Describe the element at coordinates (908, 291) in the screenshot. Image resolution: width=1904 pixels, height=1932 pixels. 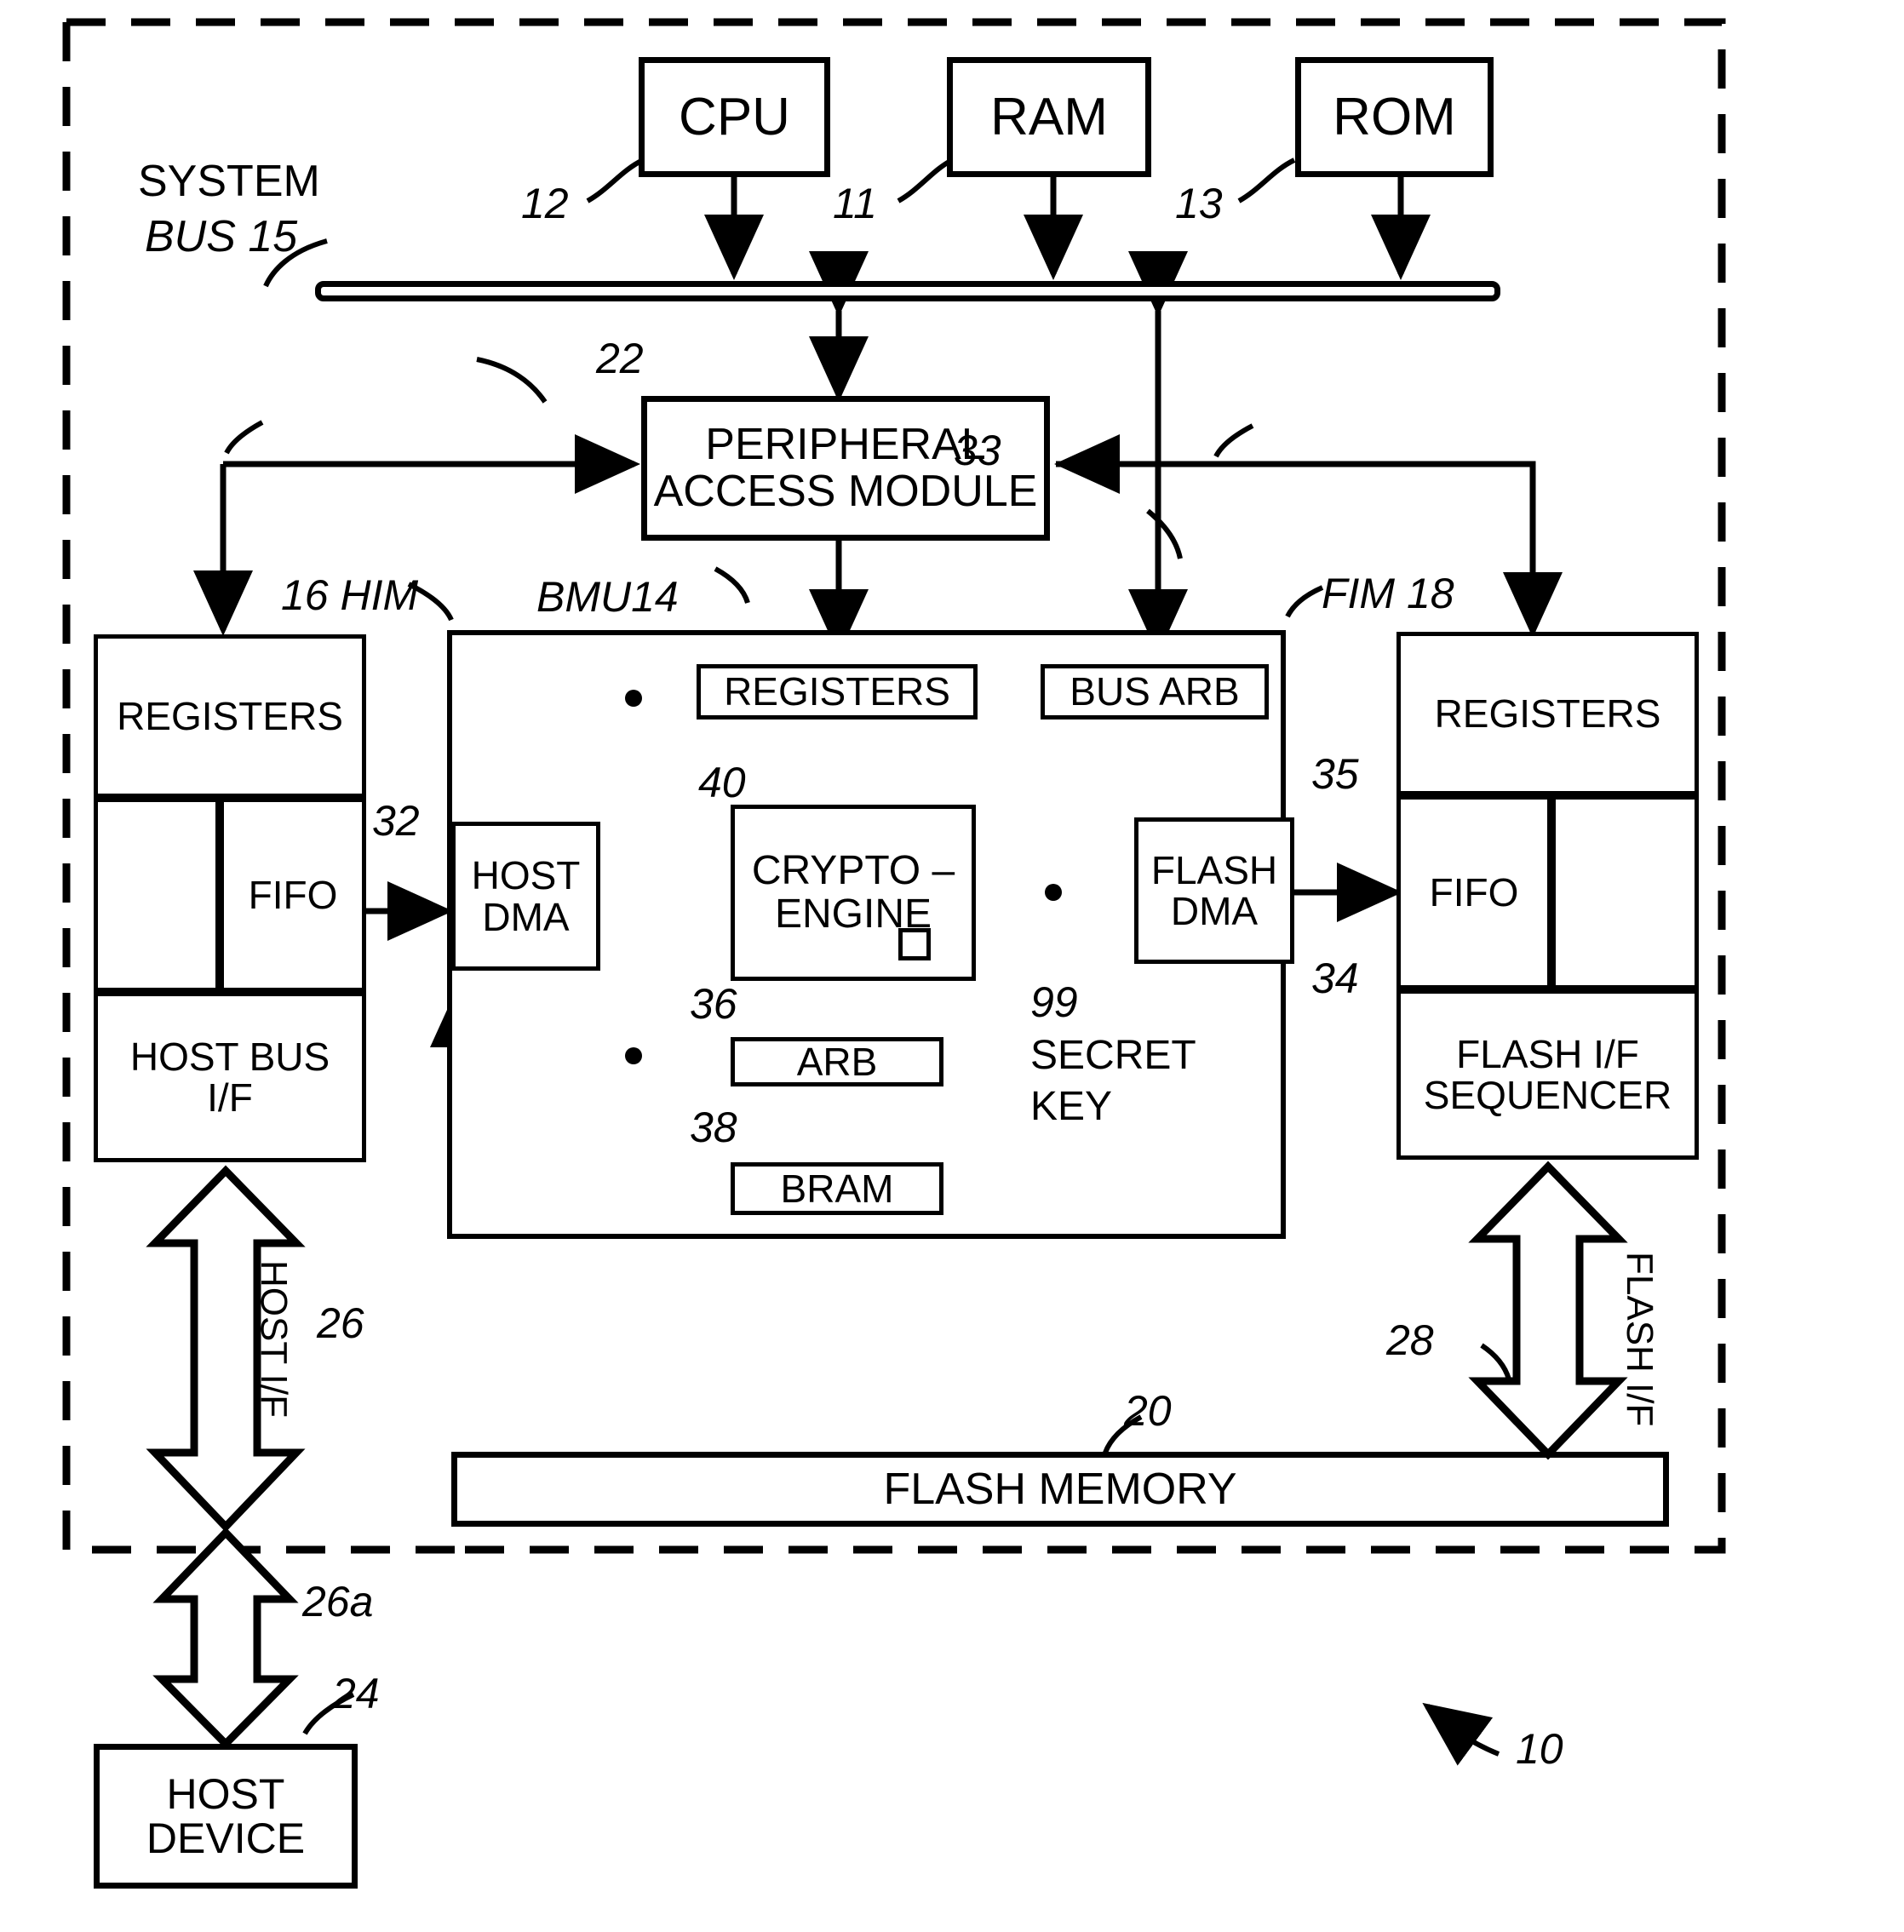
I see `system-bus-bar` at that location.